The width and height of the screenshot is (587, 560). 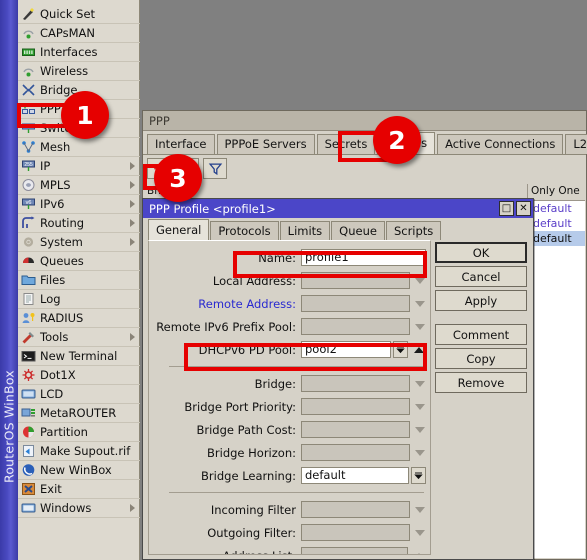 I want to click on sidebar-item-label: Wireless, so click(x=64, y=71).